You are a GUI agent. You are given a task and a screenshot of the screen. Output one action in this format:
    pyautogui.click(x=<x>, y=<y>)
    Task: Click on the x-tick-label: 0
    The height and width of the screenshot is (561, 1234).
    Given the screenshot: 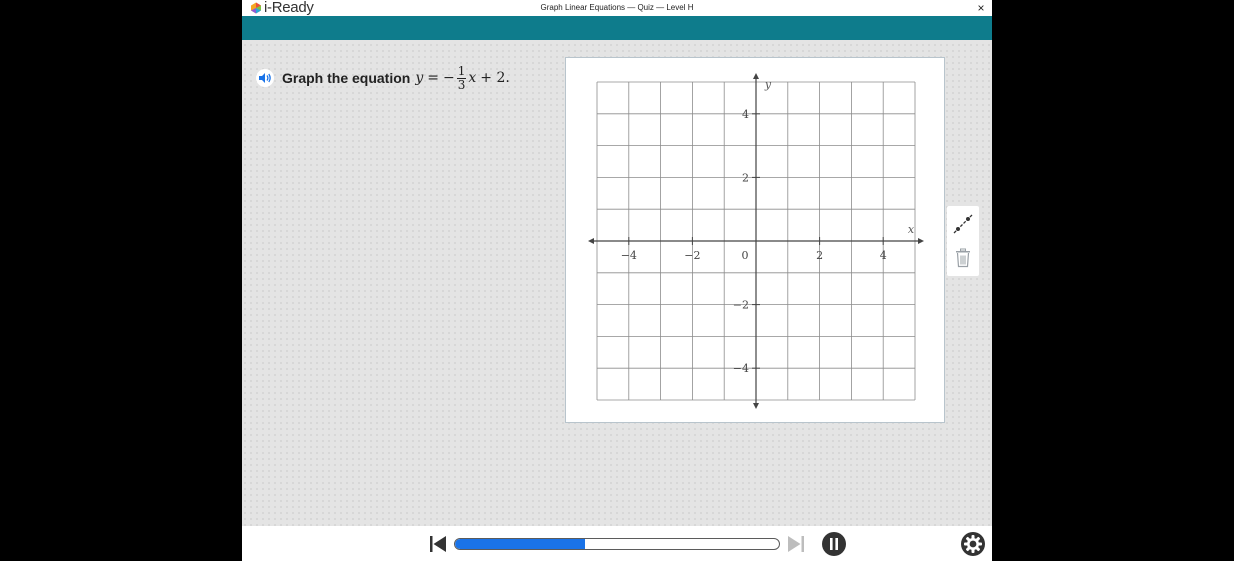 What is the action you would take?
    pyautogui.click(x=745, y=255)
    